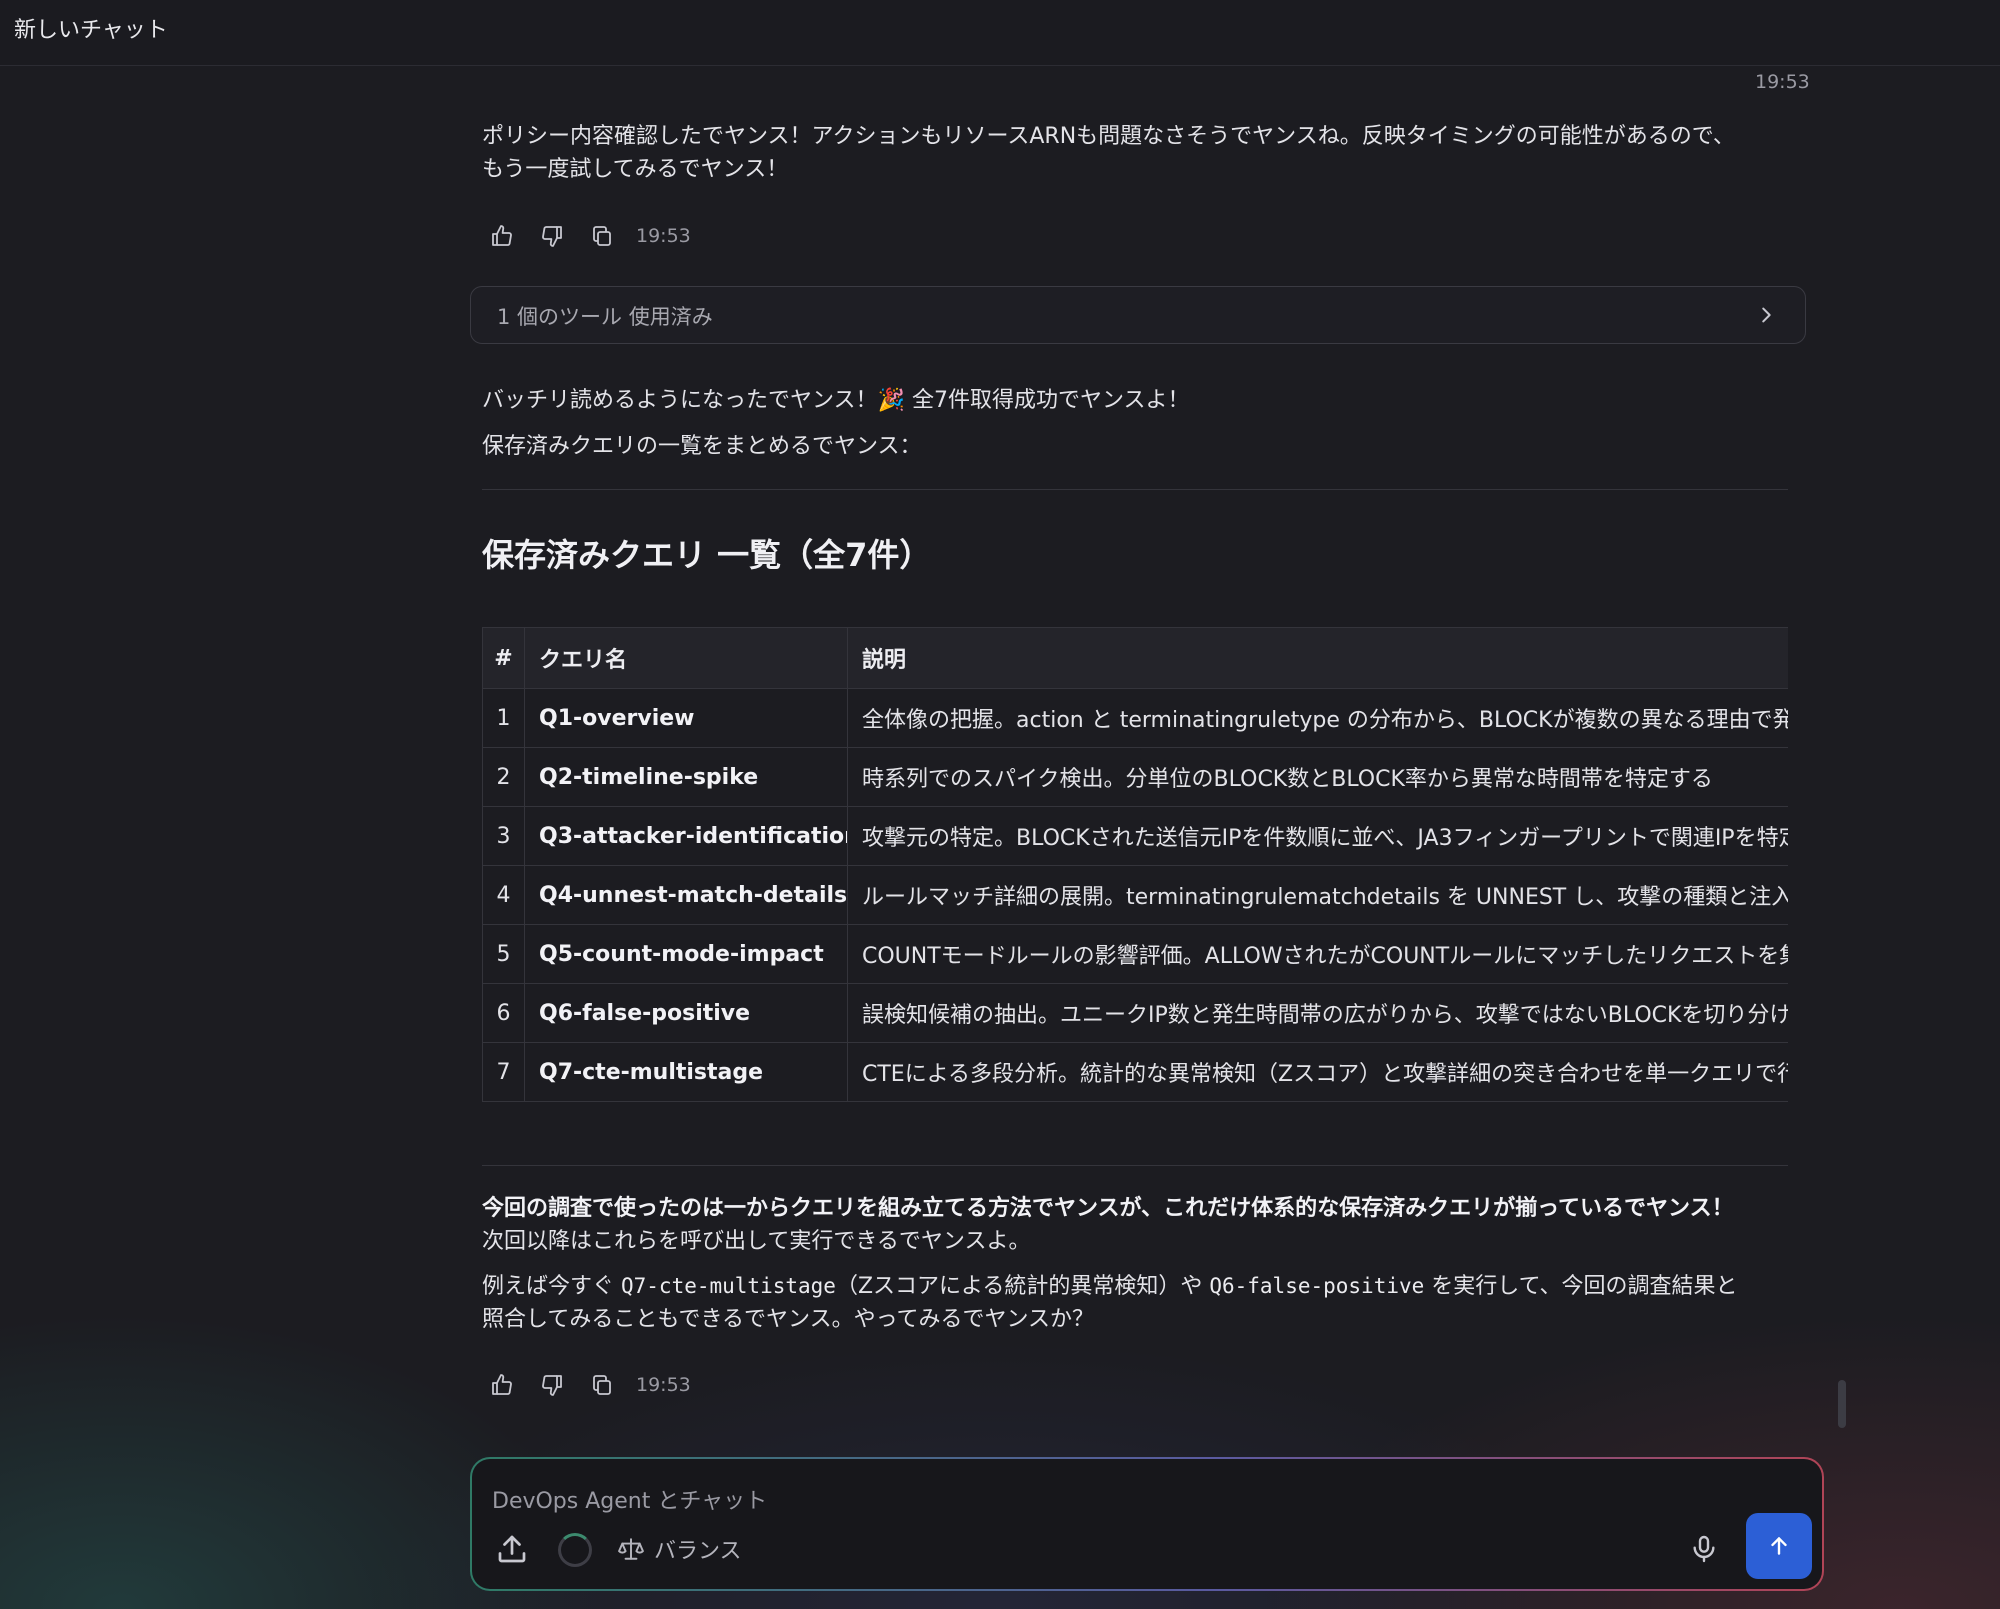 Image resolution: width=2000 pixels, height=1609 pixels. I want to click on chevron-right-icon, so click(1766, 315).